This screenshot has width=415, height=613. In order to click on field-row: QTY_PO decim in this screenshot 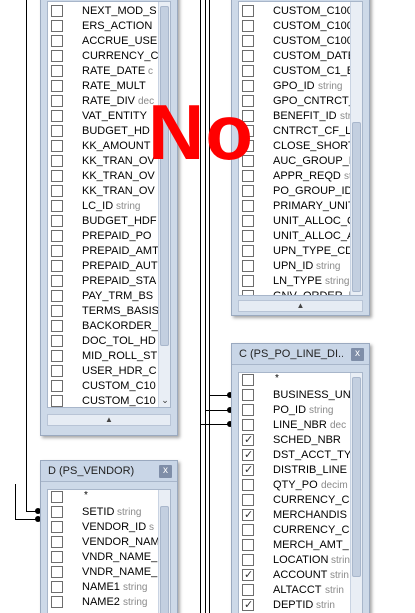, I will do `click(300, 485)`.